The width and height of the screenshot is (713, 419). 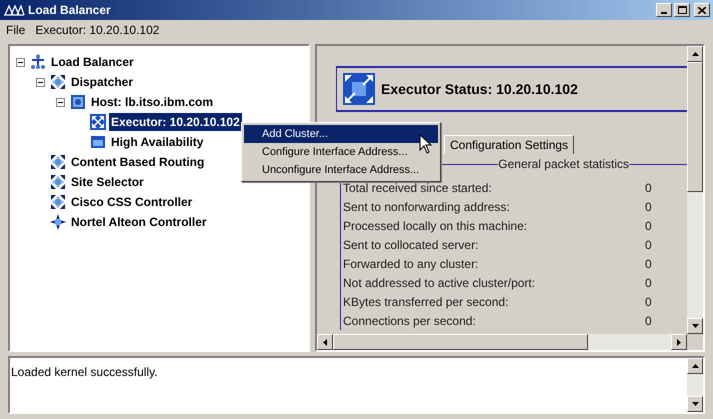 What do you see at coordinates (16, 30) in the screenshot?
I see `menu-item: File` at bounding box center [16, 30].